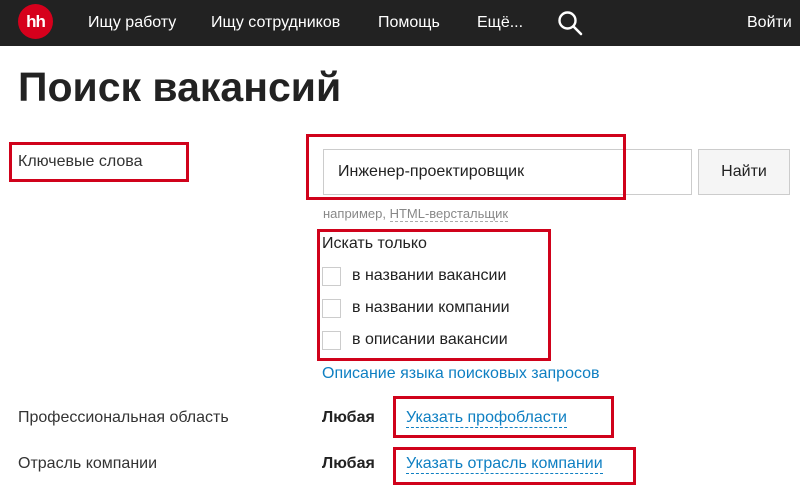 The image size is (800, 485). I want to click on page-title: Поиск вакансий, so click(180, 87).